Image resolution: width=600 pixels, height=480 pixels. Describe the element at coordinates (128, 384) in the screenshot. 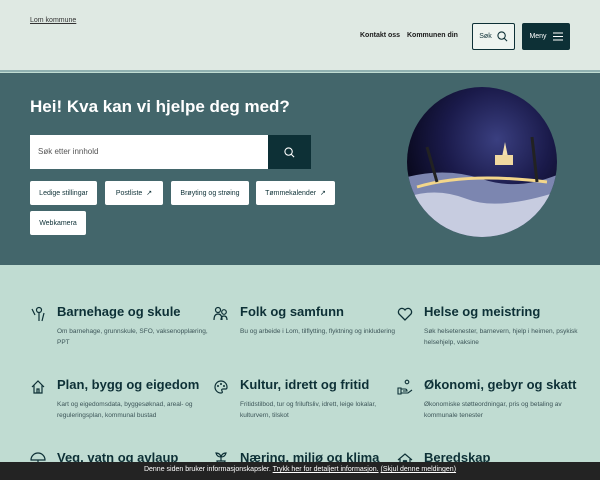

I see `category-title: Plan, bygg og eigedom` at that location.